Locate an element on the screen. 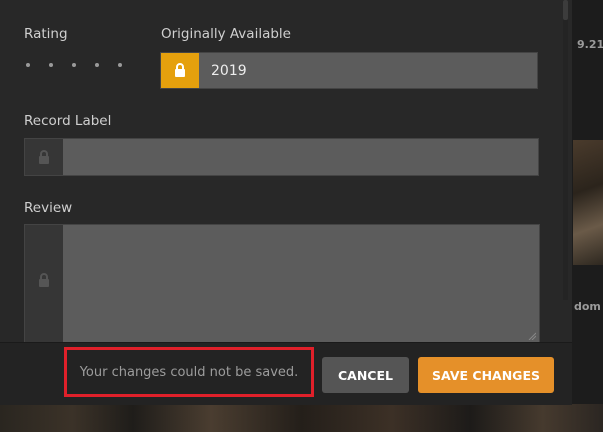 The width and height of the screenshot is (603, 432). error-message: Your changes could not be saved. is located at coordinates (189, 372).